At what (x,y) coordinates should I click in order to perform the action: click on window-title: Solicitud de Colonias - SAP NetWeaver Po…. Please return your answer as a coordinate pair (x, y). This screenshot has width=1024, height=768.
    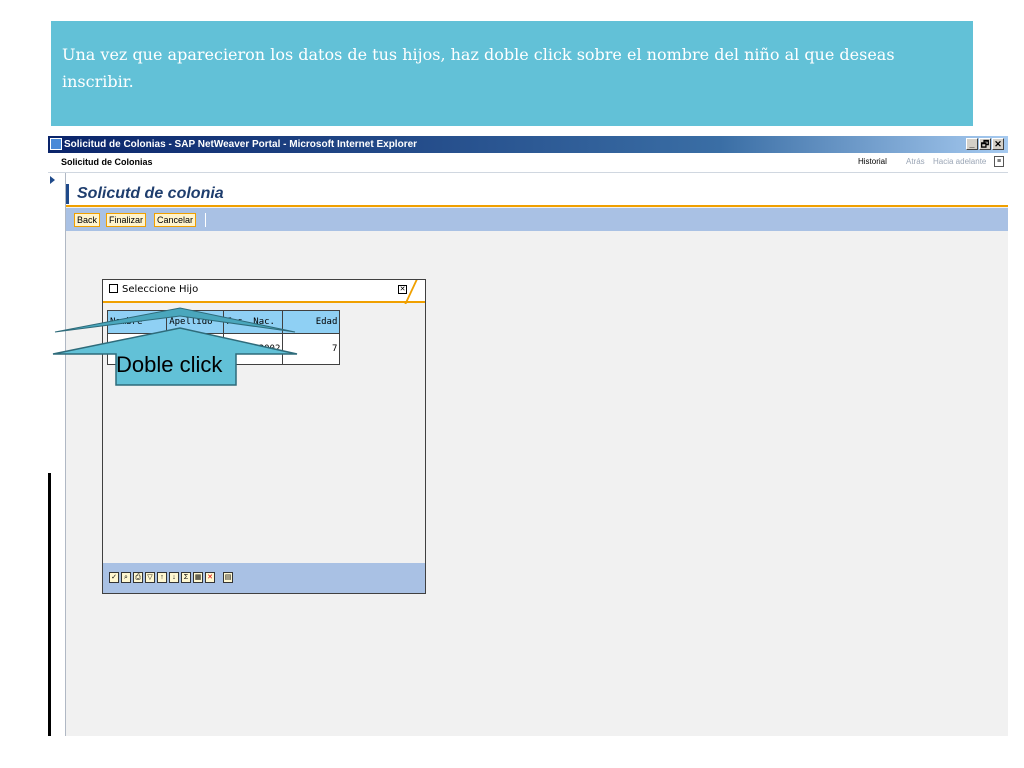
    Looking at the image, I should click on (241, 144).